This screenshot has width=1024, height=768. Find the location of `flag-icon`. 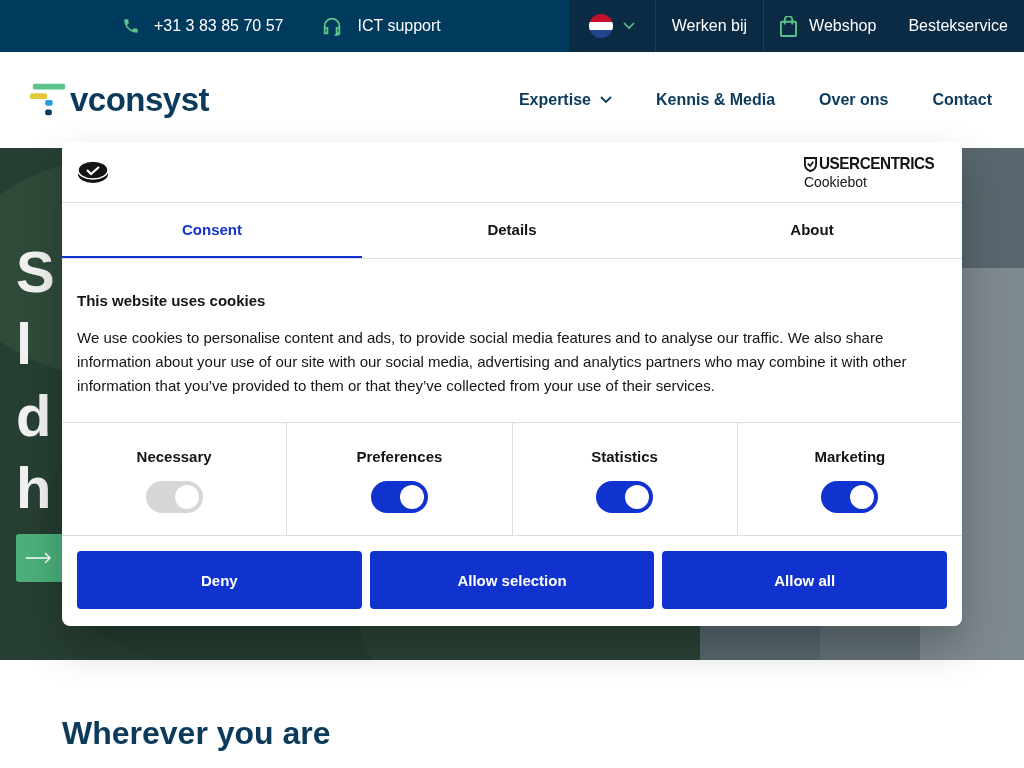

flag-icon is located at coordinates (600, 26).